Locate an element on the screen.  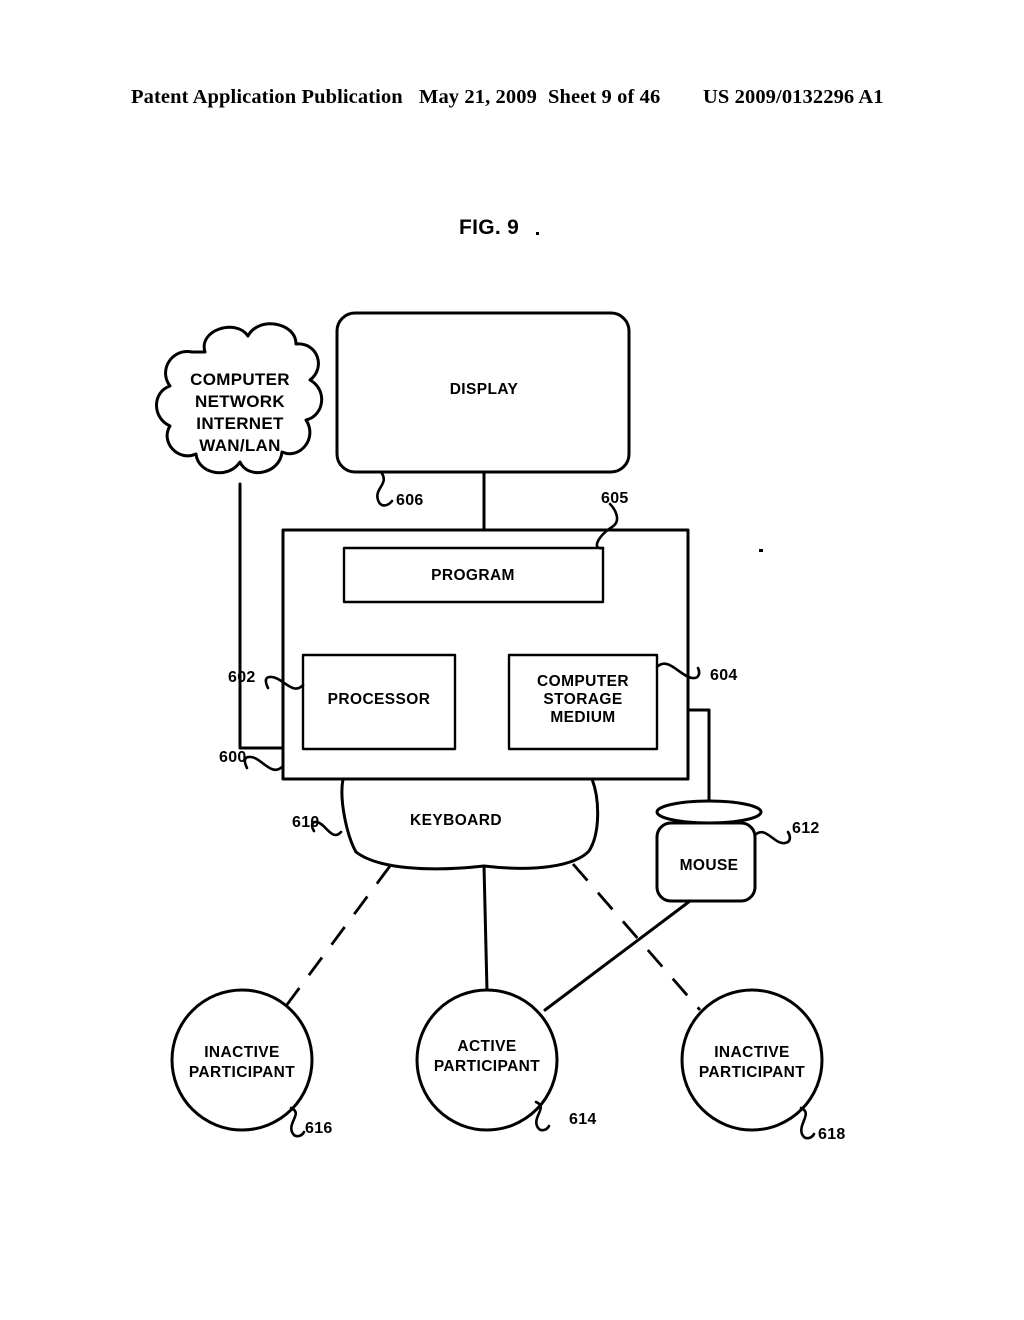
participant-center-line-1: ACTIVE is located at coordinates (486, 1046).